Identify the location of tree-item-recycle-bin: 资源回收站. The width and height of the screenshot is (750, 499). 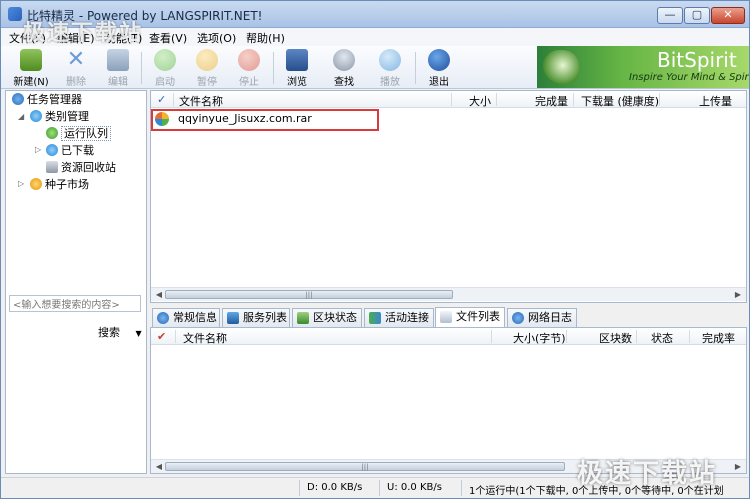
(81, 167).